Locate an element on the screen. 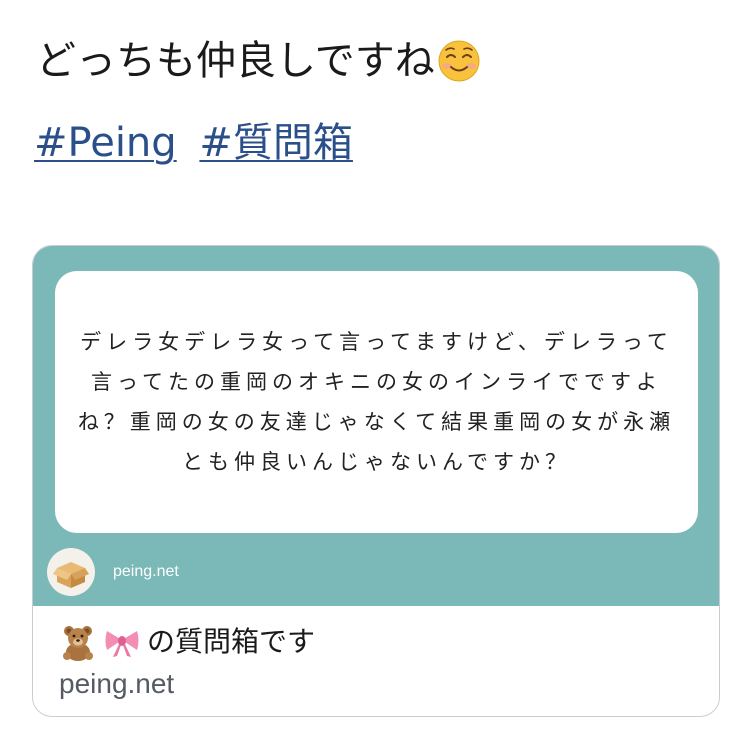  tweet-text: どっちも仲良しですね is located at coordinates (258, 61).